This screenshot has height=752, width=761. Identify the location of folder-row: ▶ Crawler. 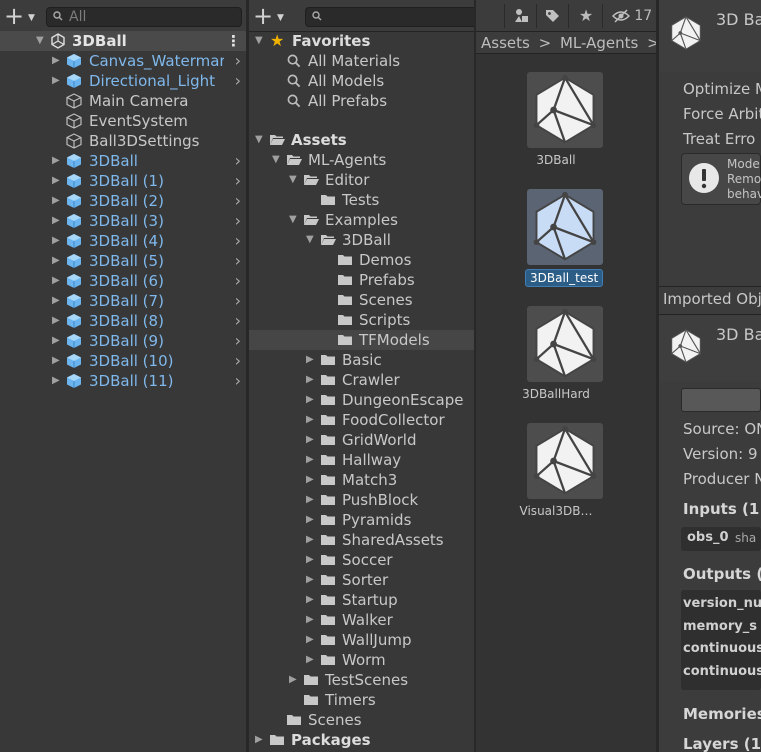
(361, 380).